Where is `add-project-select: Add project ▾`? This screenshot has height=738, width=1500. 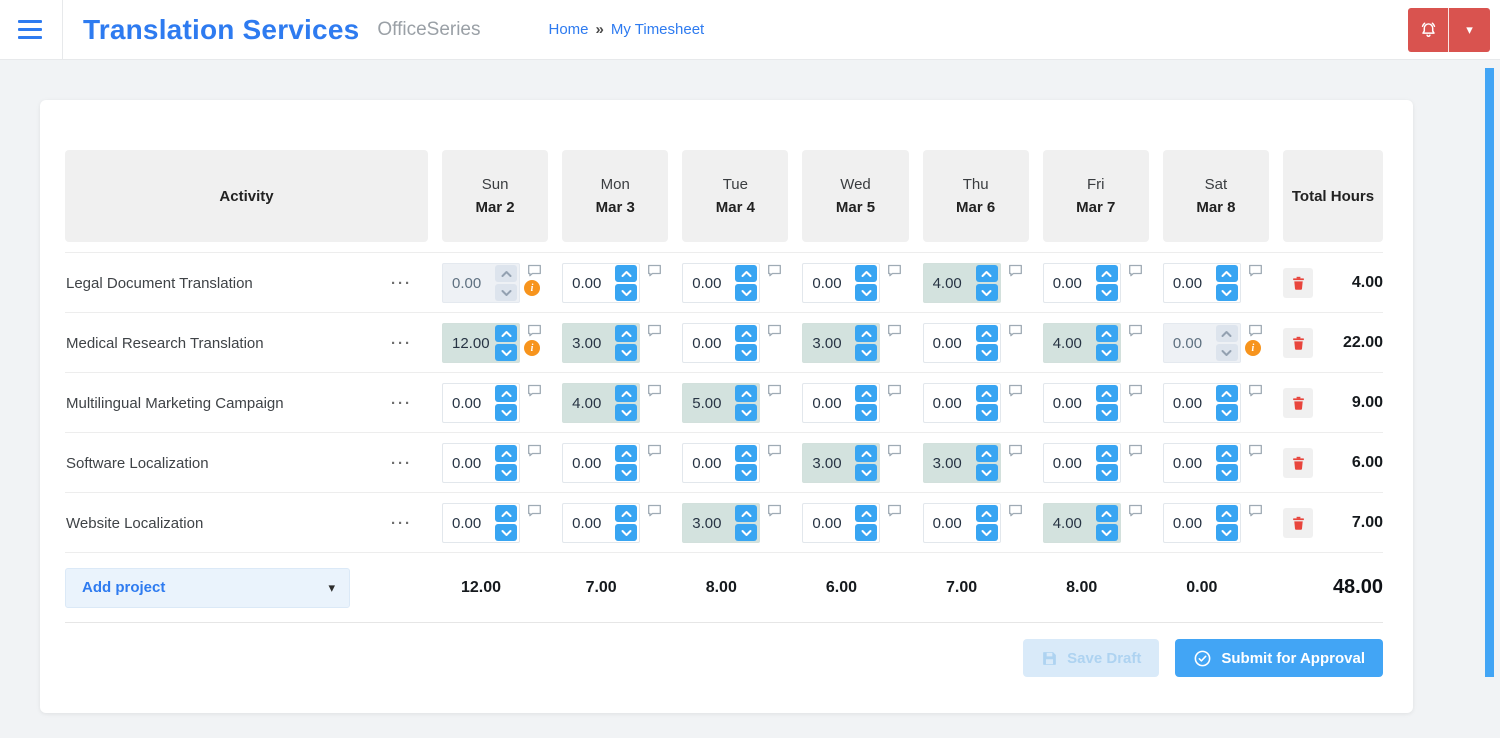 add-project-select: Add project ▾ is located at coordinates (207, 587).